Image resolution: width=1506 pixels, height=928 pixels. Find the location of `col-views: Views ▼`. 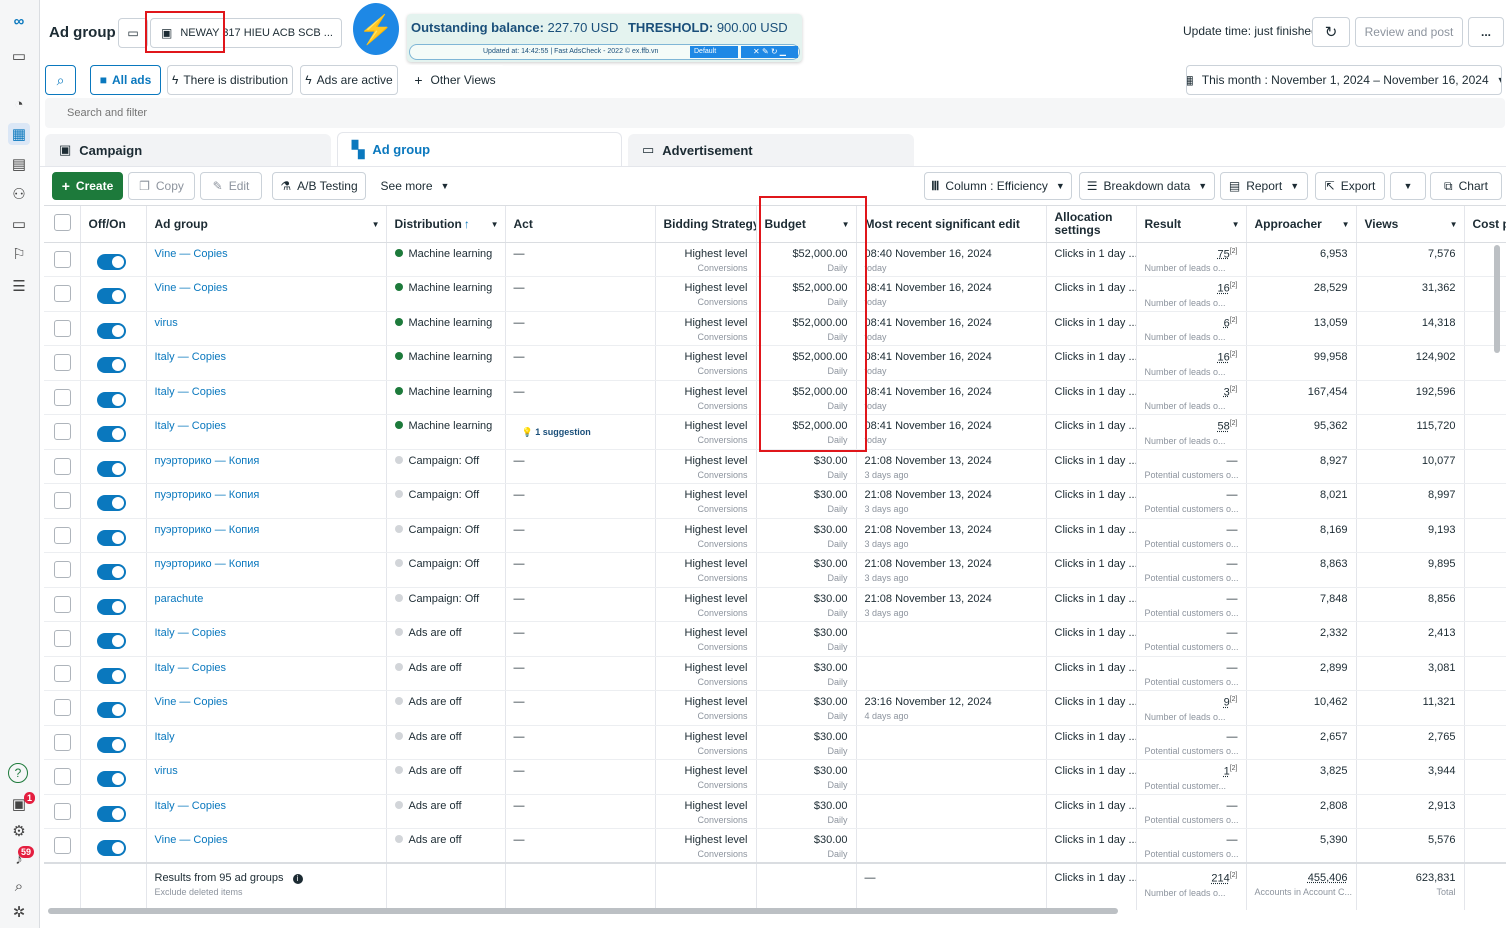

col-views: Views ▼ is located at coordinates (1410, 224).